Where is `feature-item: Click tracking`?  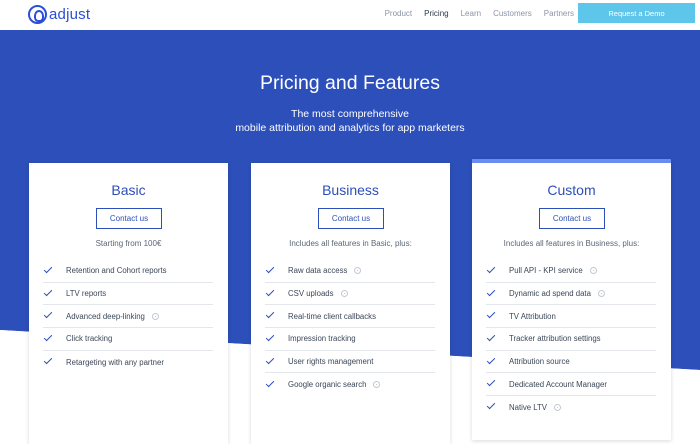
feature-item: Click tracking is located at coordinates (128, 339).